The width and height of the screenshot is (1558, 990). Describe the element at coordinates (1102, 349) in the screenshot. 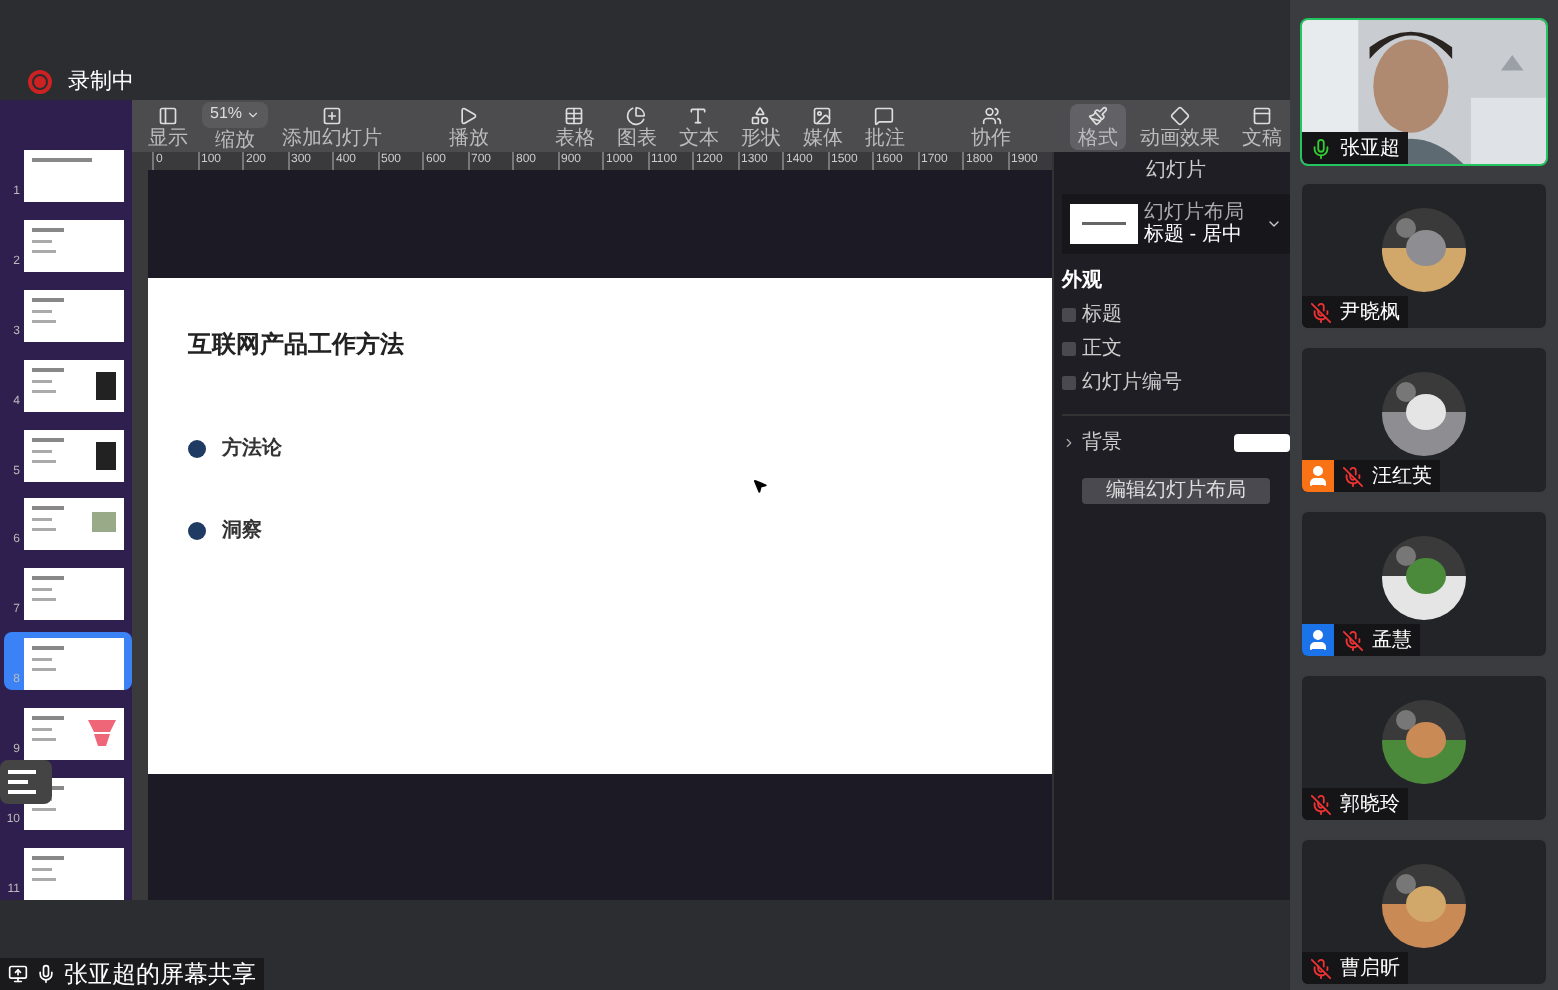

I see `checkbox-label: 正文` at that location.